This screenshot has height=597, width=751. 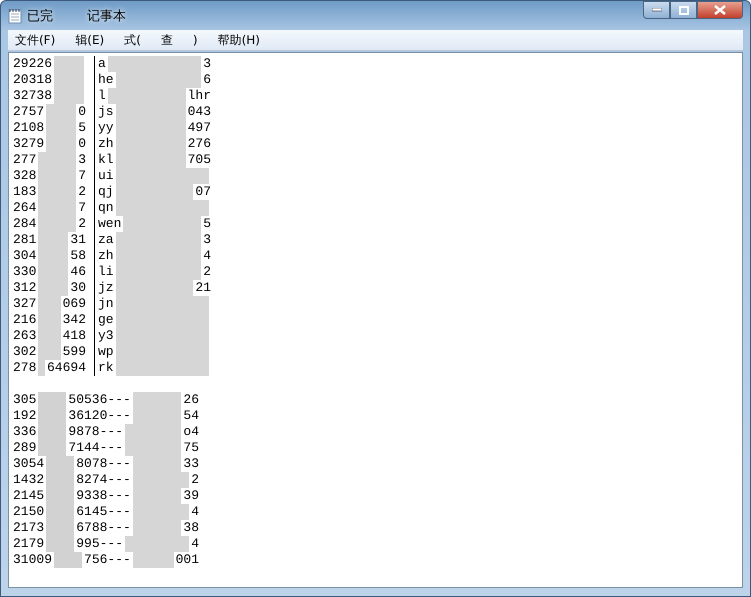 What do you see at coordinates (106, 80) in the screenshot?
I see `text-fragment: he` at bounding box center [106, 80].